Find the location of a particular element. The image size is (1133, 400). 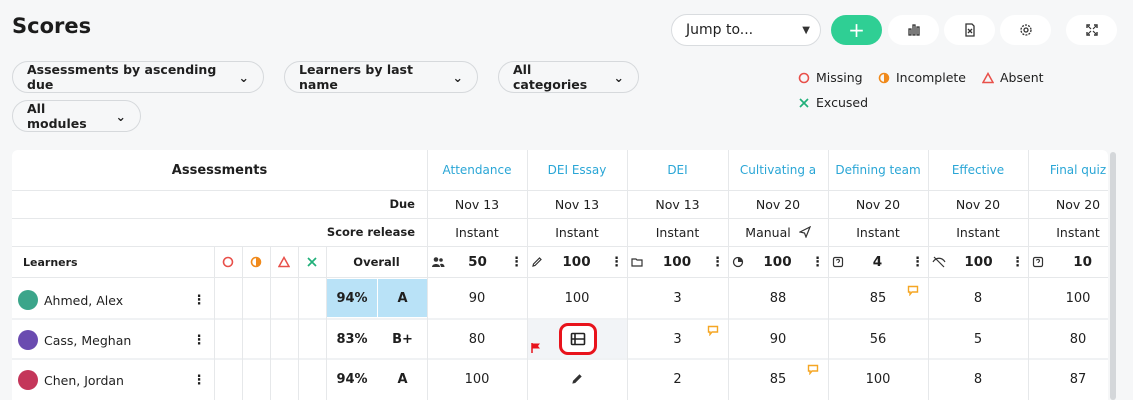

pie-chart-icon is located at coordinates (738, 262).